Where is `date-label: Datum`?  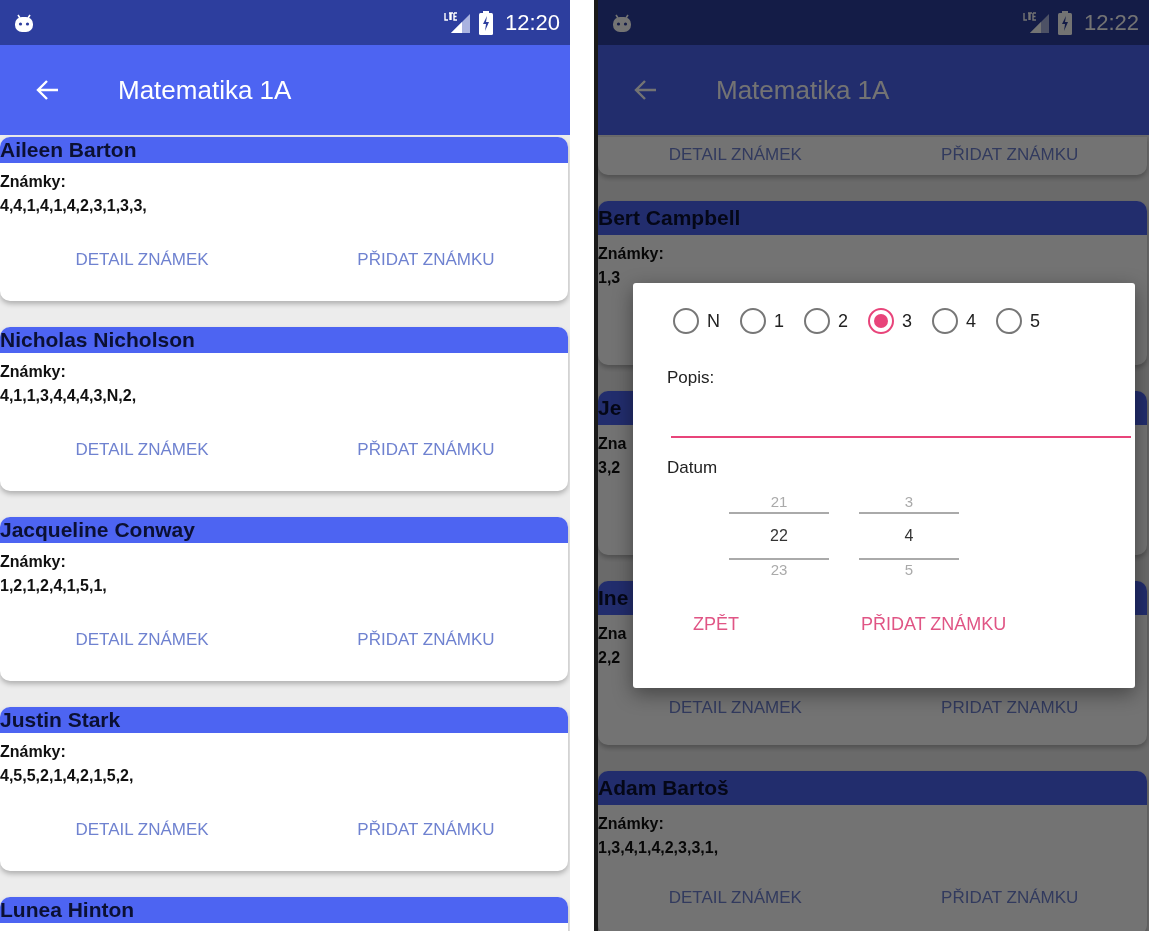
date-label: Datum is located at coordinates (693, 468).